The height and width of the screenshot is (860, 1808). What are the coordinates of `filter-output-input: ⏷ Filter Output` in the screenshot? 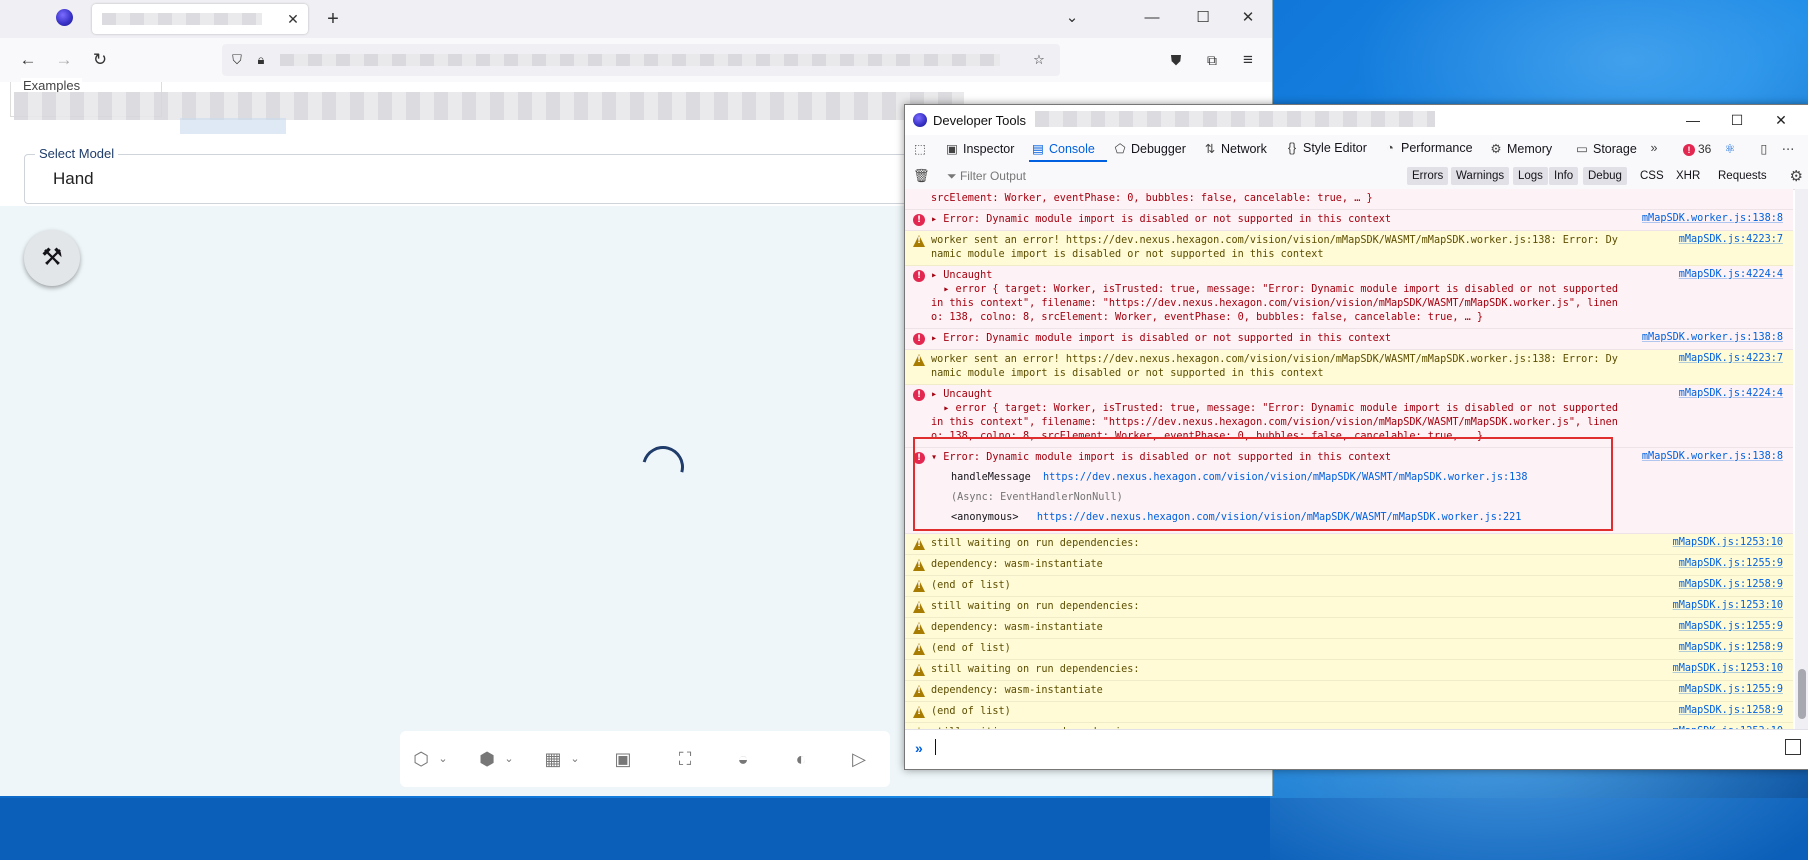 It's located at (986, 176).